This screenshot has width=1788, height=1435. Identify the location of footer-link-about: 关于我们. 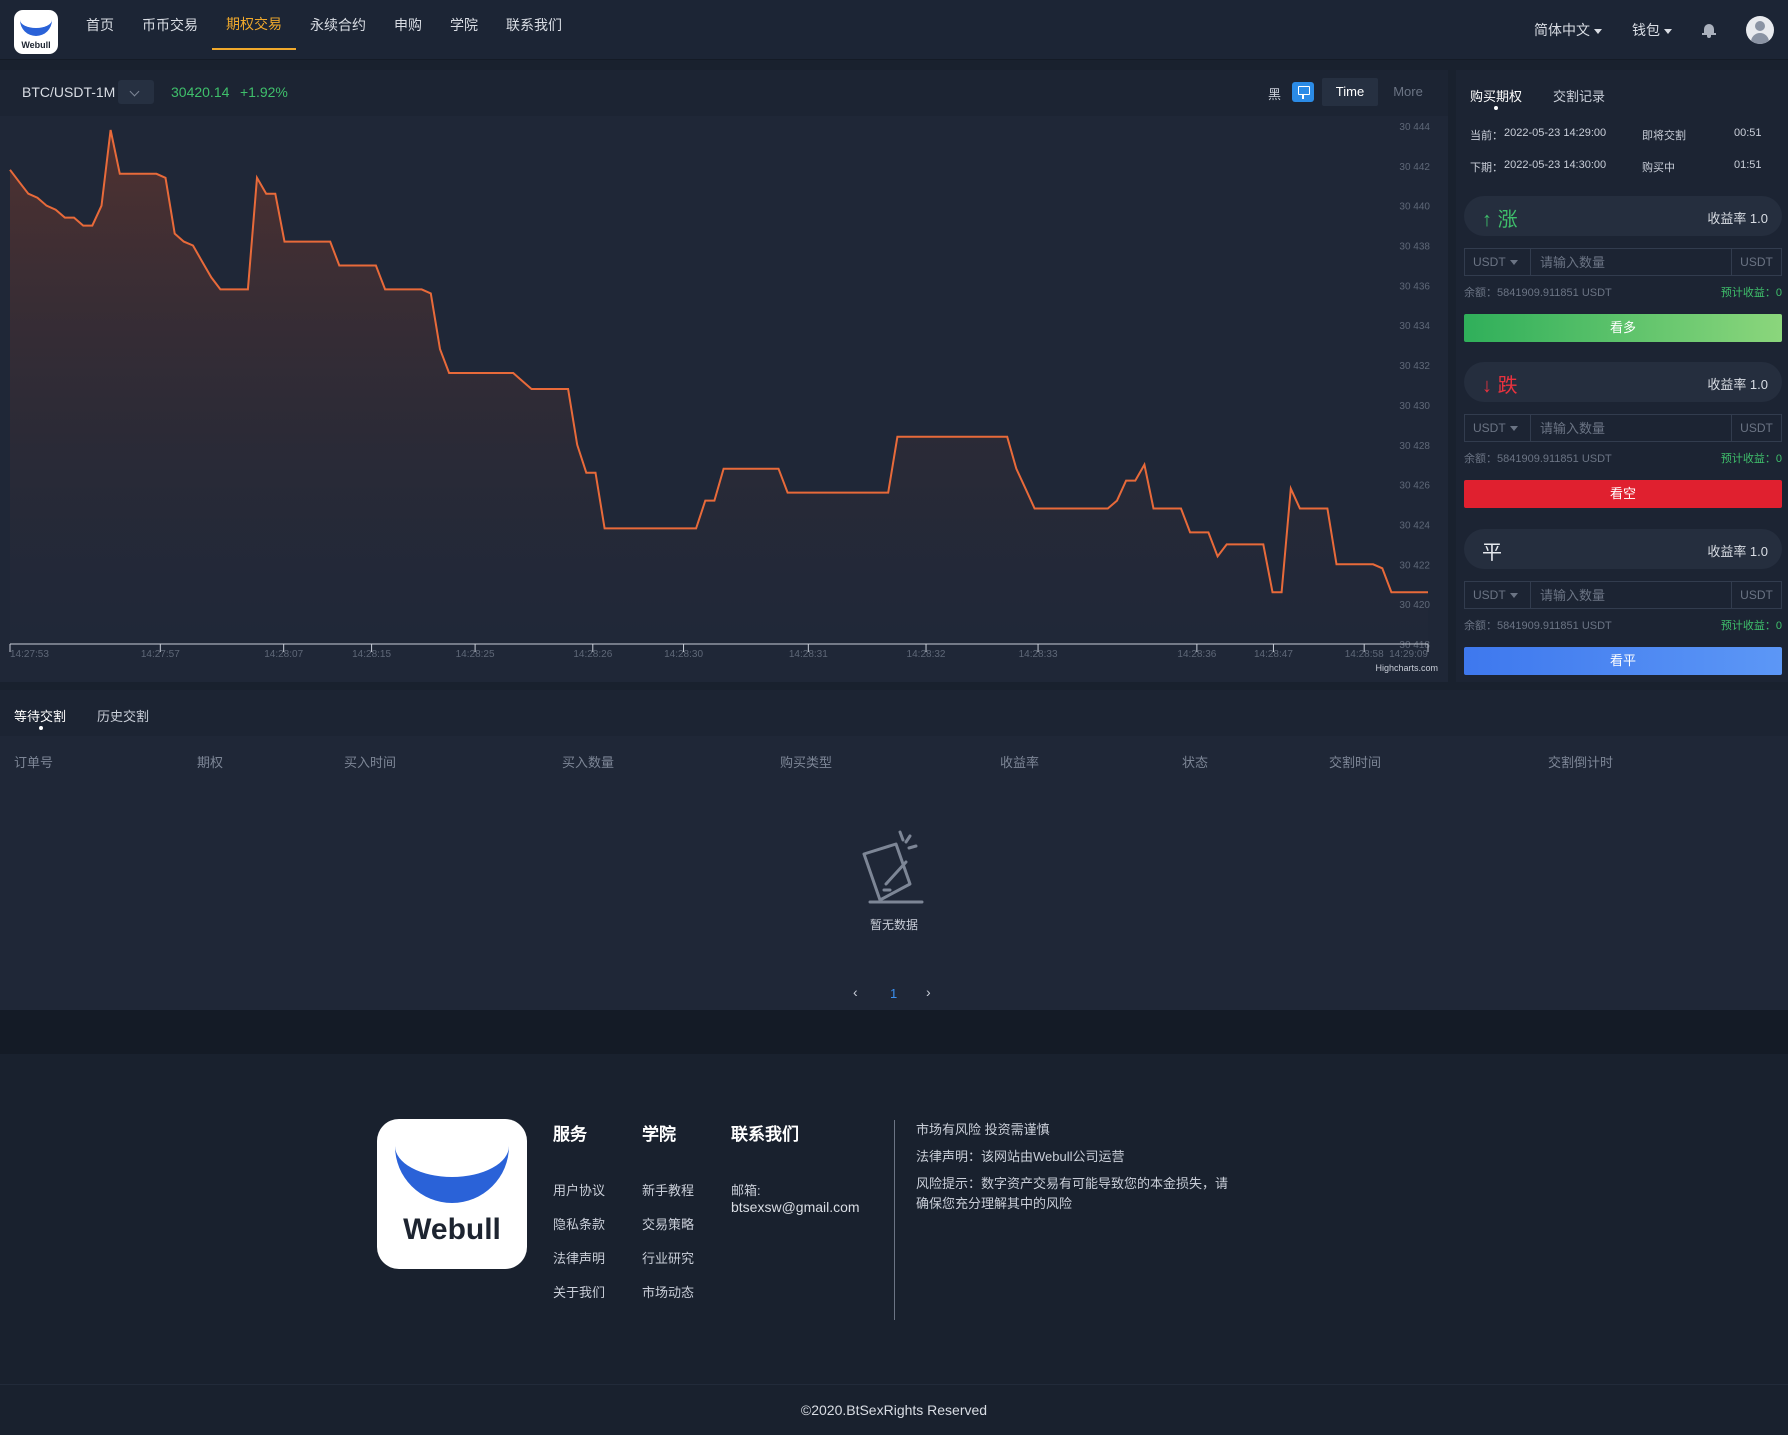
(579, 1291).